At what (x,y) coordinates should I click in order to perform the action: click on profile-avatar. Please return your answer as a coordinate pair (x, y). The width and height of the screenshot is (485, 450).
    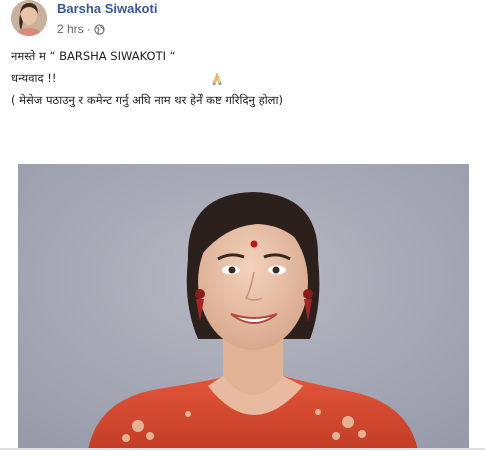
    Looking at the image, I should click on (29, 18).